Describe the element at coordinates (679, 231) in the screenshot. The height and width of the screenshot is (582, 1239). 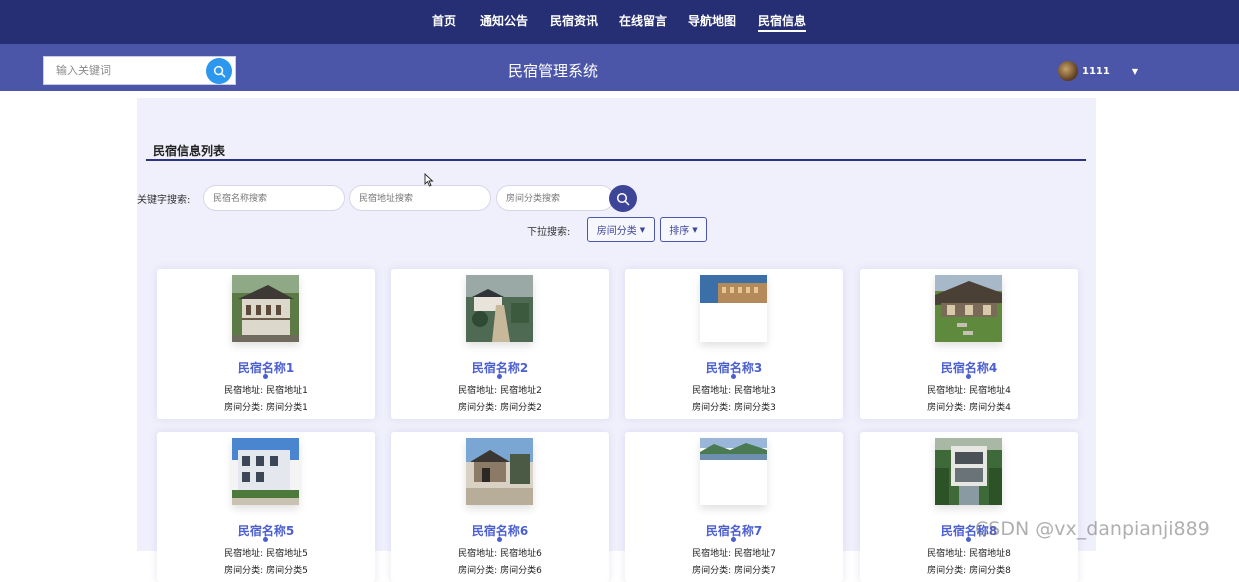
I see `sort-dropdown-label: 排序` at that location.